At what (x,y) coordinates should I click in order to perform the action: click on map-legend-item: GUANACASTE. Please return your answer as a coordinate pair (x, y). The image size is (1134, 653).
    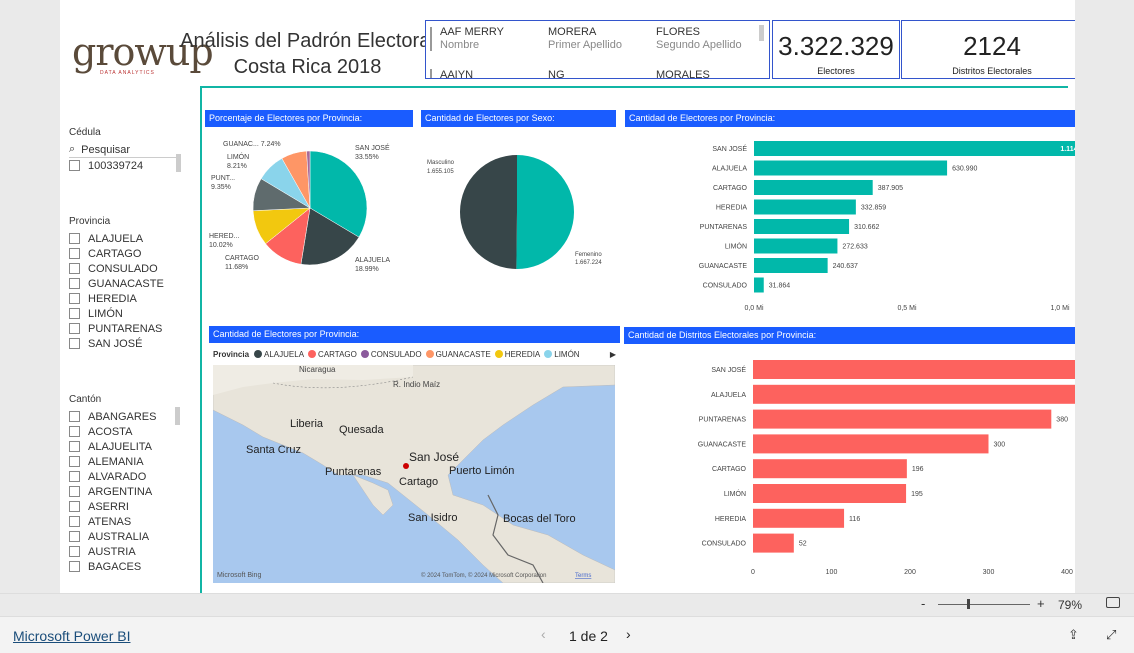
    Looking at the image, I should click on (458, 354).